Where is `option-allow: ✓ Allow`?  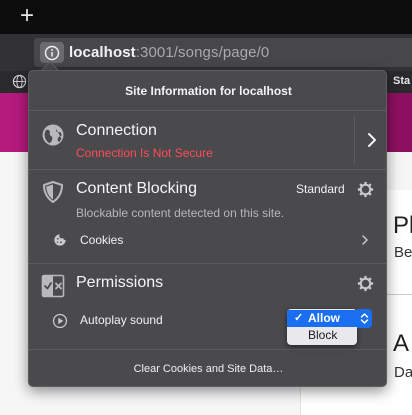
option-allow: ✓ Allow is located at coordinates (322, 318).